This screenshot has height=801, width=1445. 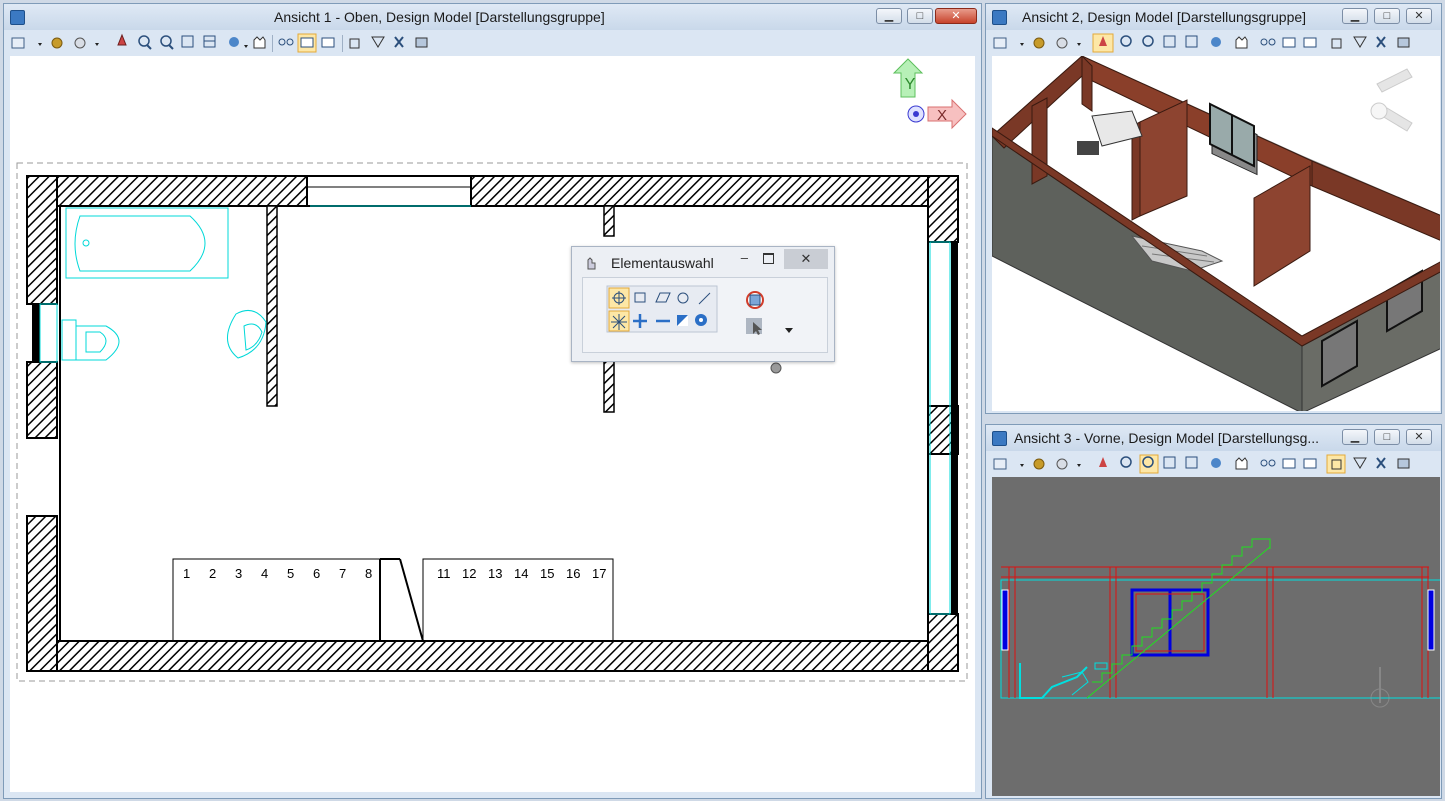 What do you see at coordinates (209, 41) in the screenshot?
I see `fit-view-icon` at bounding box center [209, 41].